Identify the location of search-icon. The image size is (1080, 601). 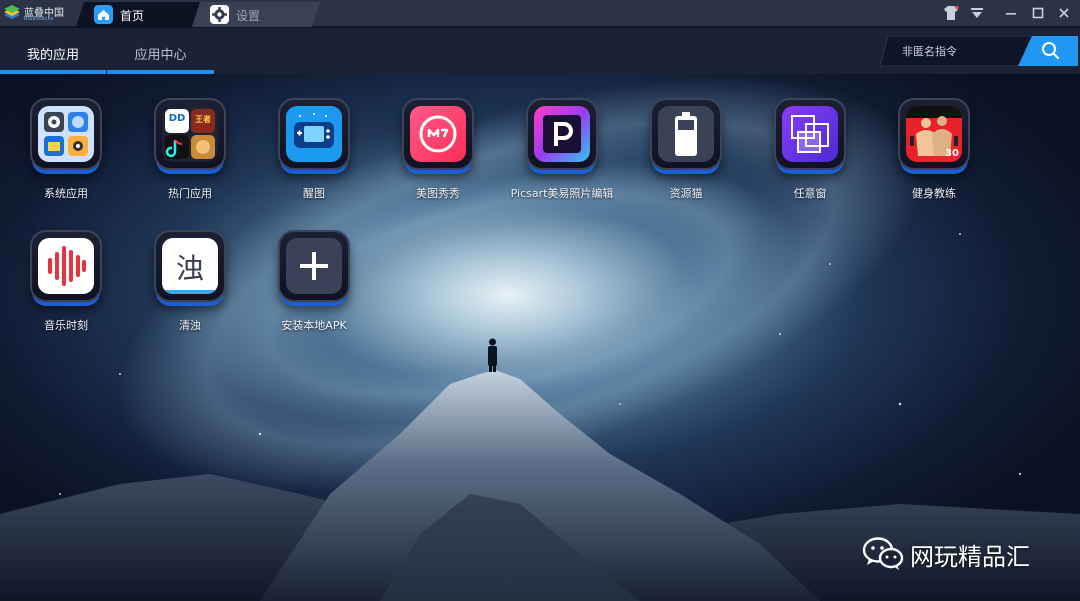
(1048, 51).